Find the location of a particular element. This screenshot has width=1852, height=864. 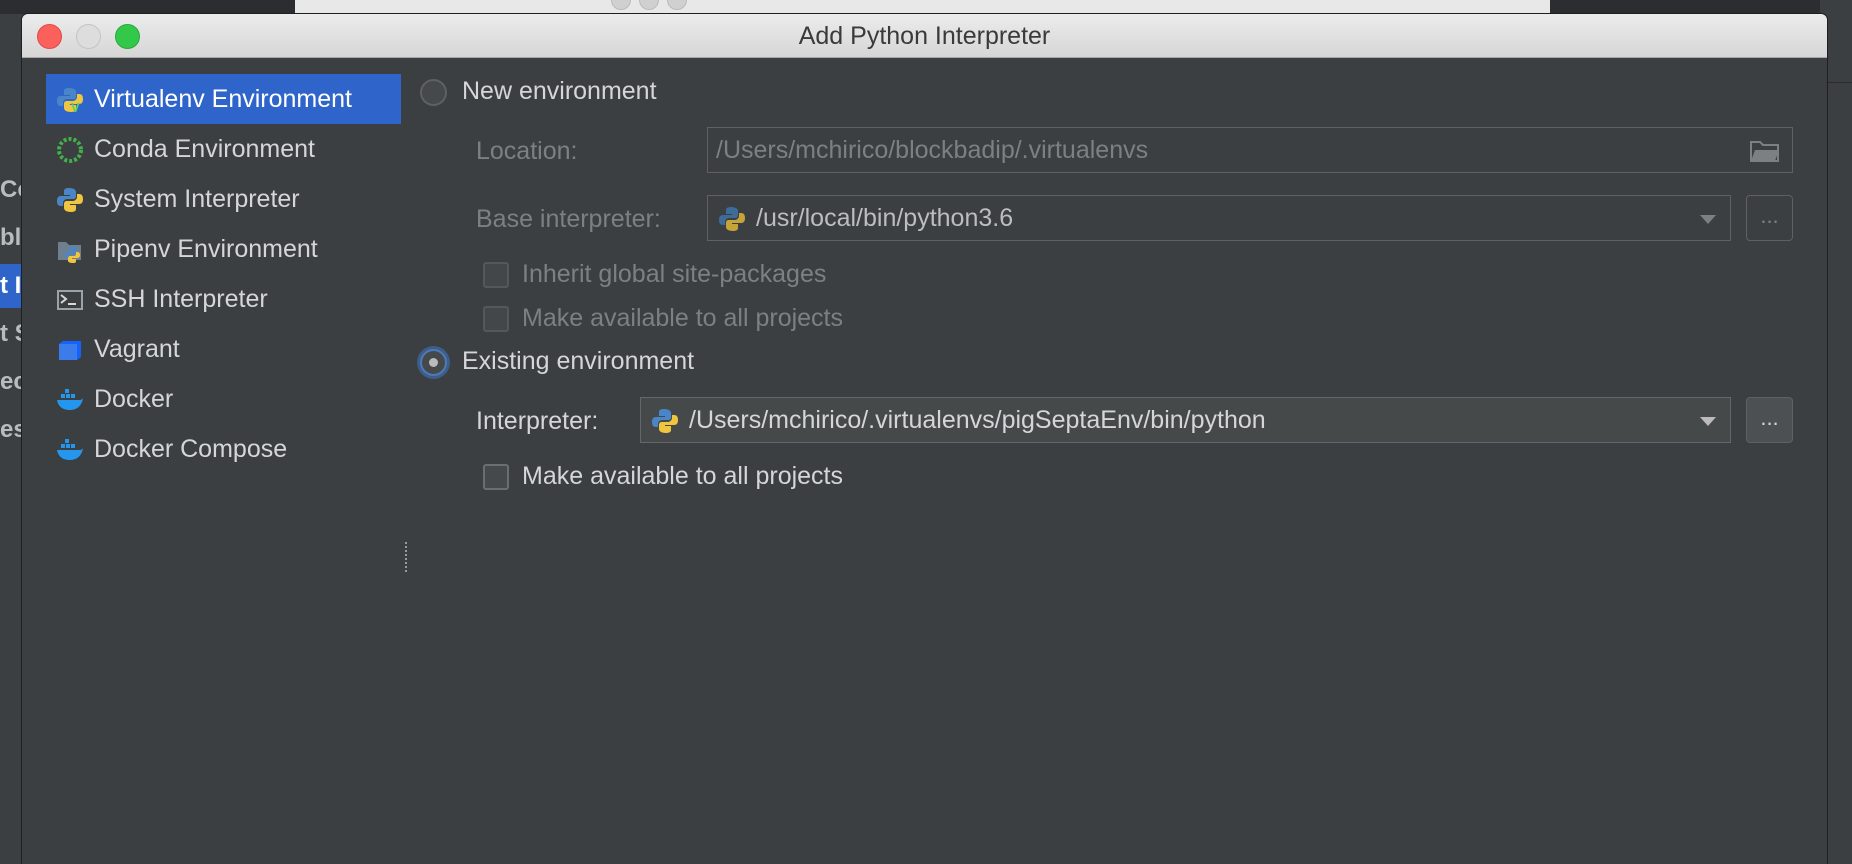

sidebar-item-label: Virtualenv Environment is located at coordinates (223, 99).